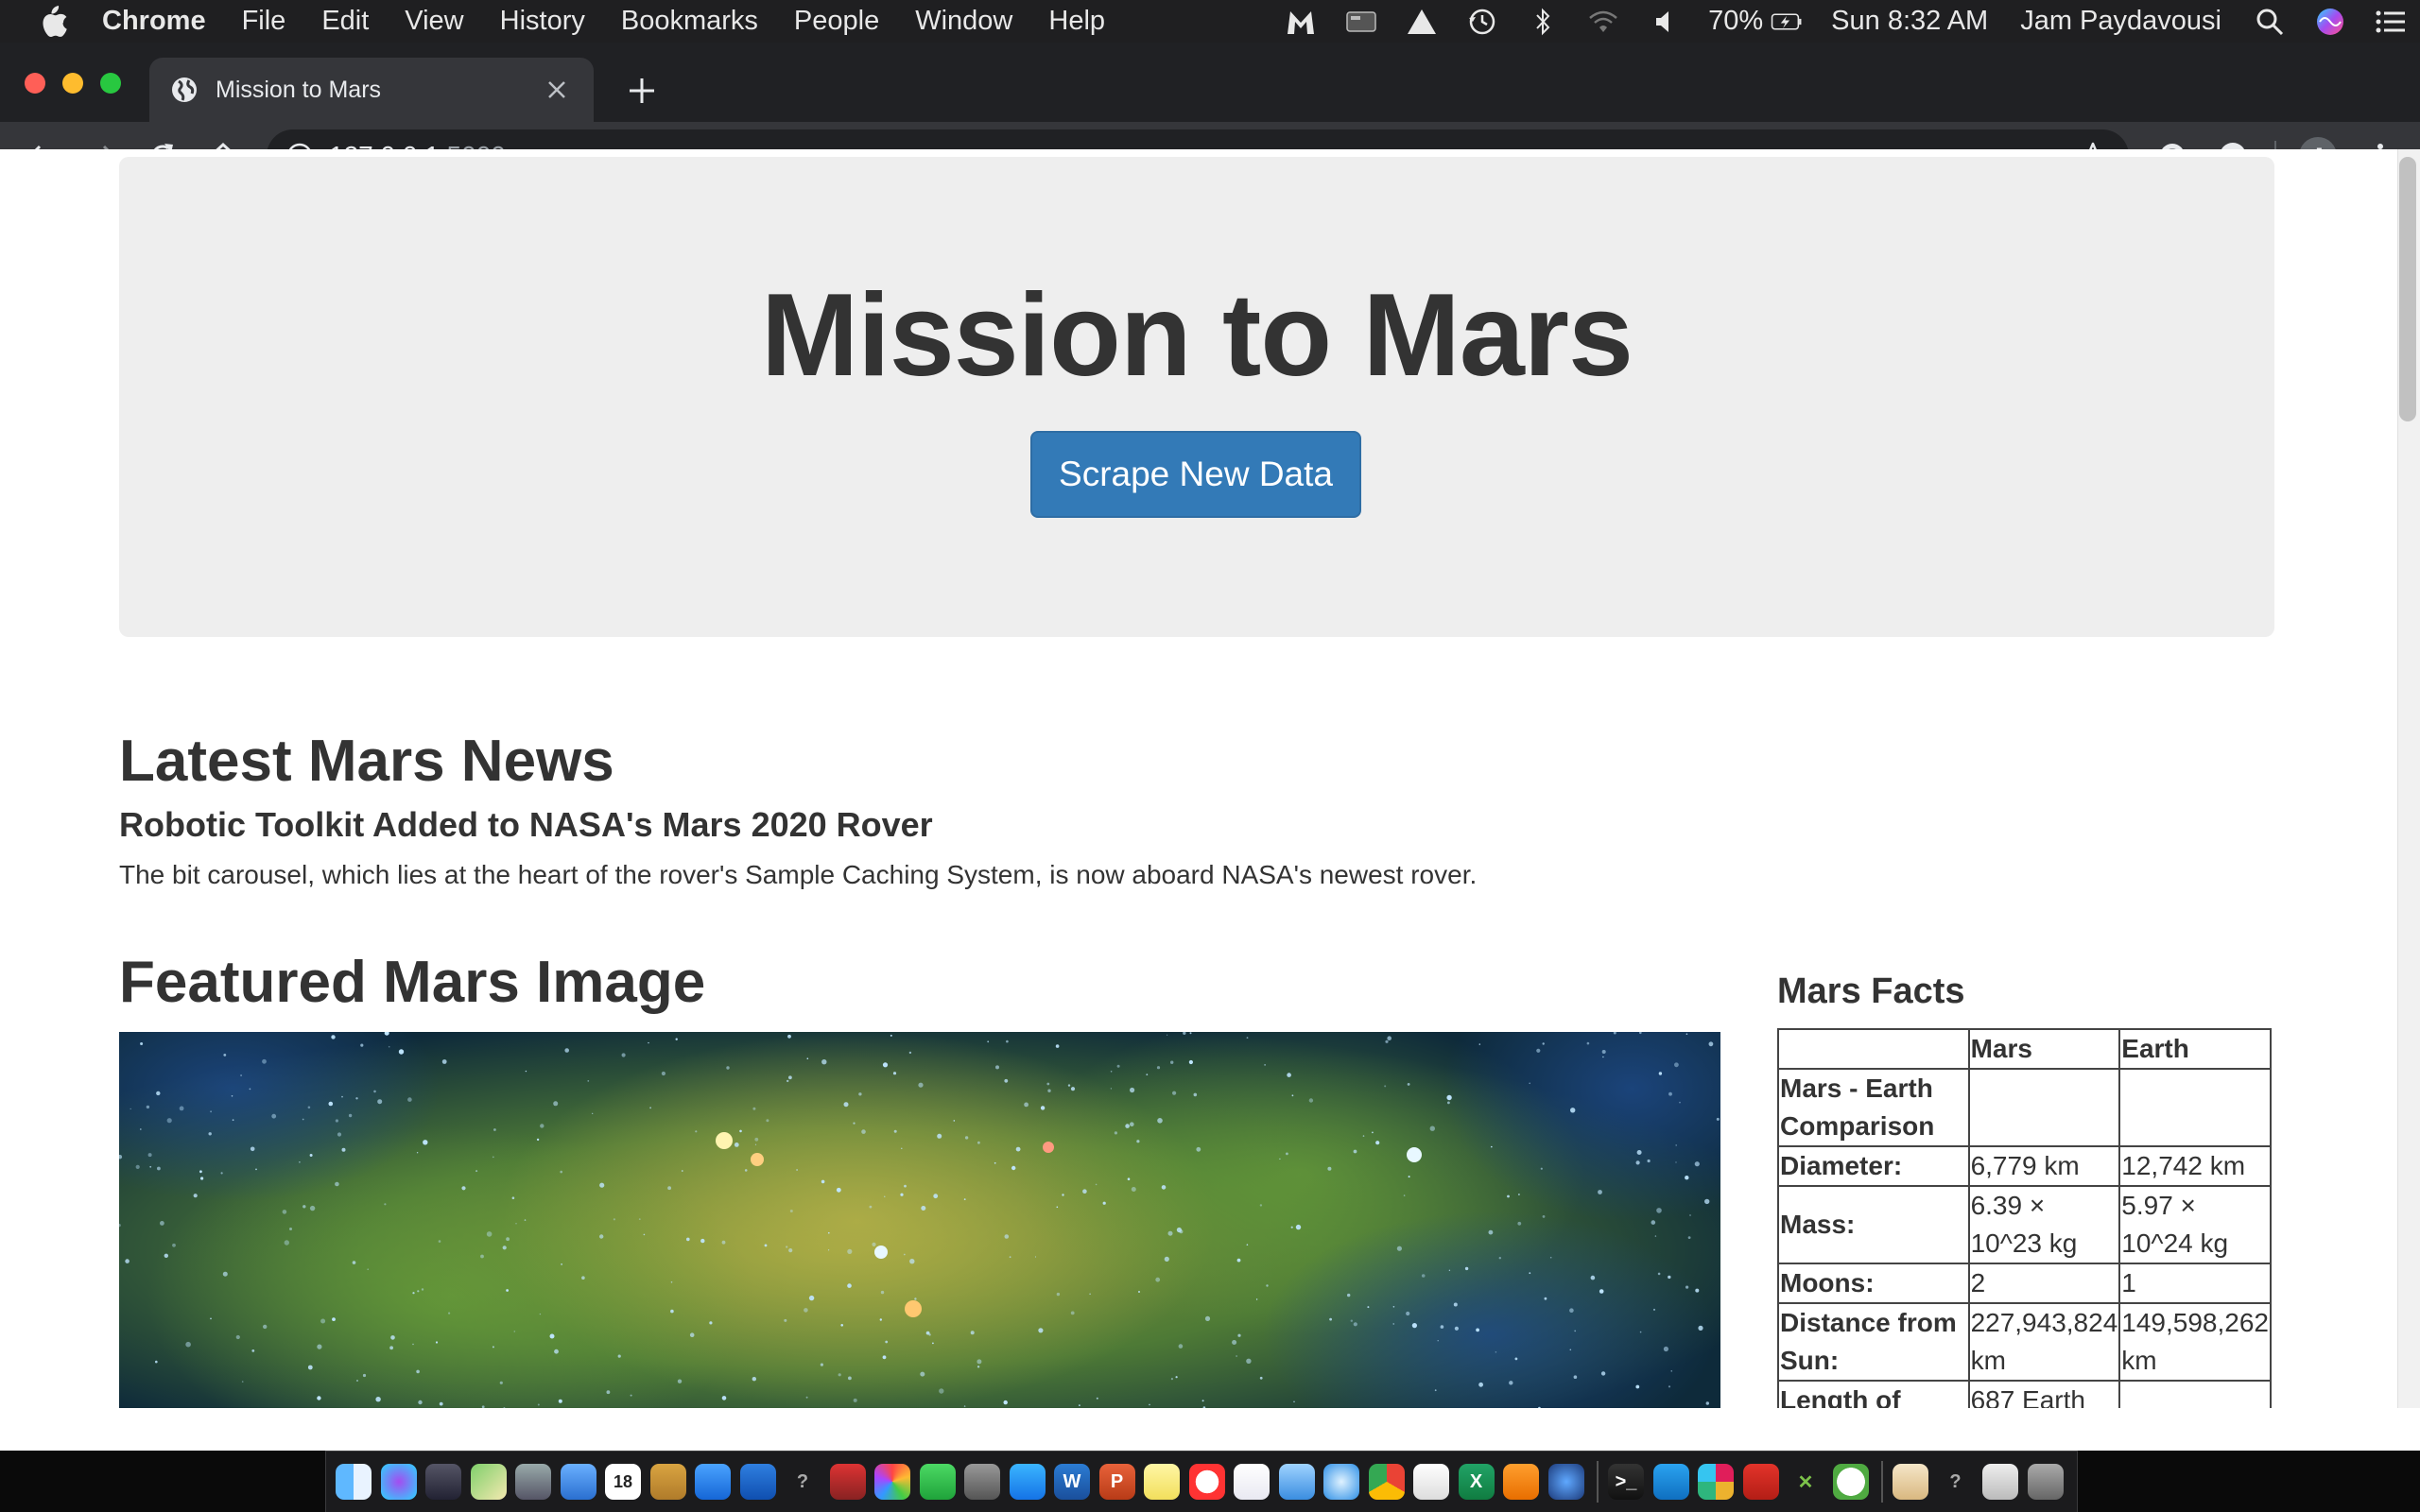 This screenshot has width=2420, height=1512. What do you see at coordinates (1871, 991) in the screenshot?
I see `mars-facts-heading: Mars Facts` at bounding box center [1871, 991].